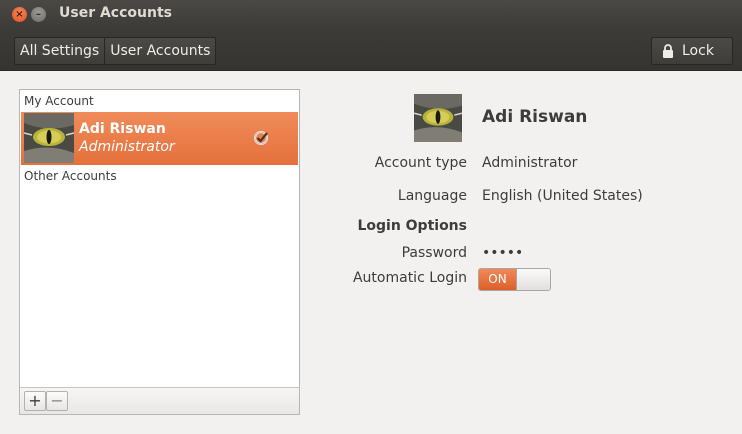 This screenshot has width=742, height=434. I want to click on avatar-large, so click(438, 118).